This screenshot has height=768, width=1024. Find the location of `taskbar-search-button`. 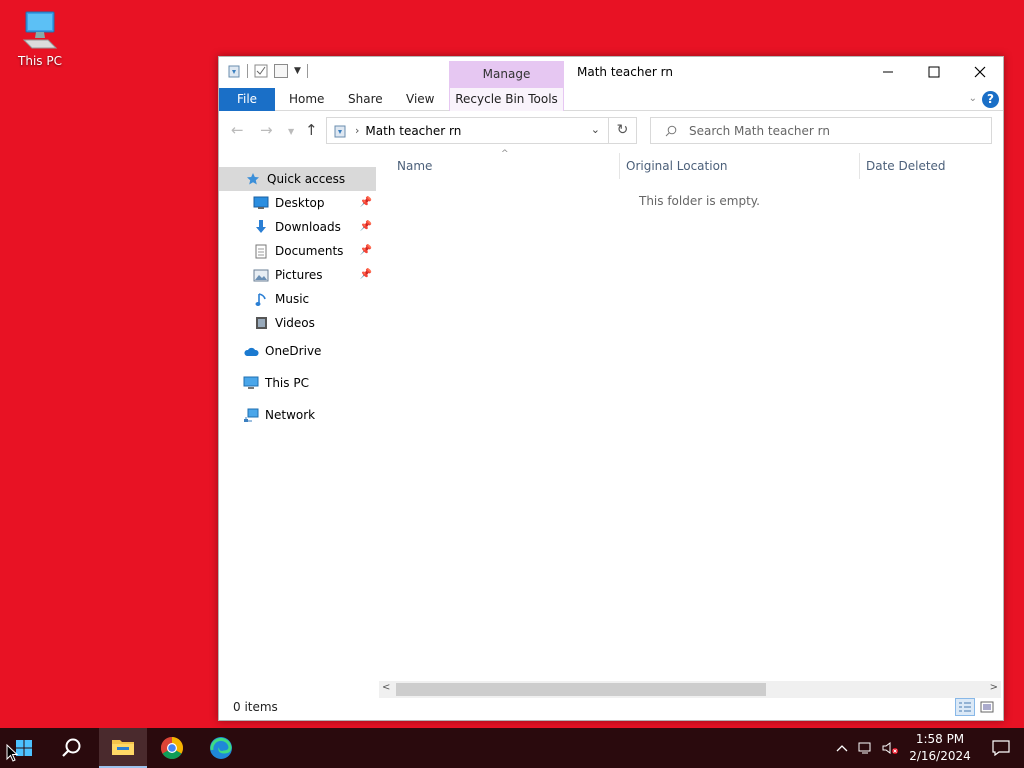

taskbar-search-button is located at coordinates (72, 748).